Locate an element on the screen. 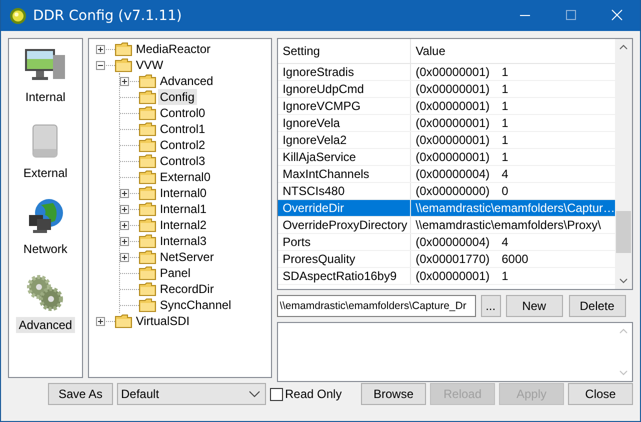 The image size is (641, 422). category-item: External is located at coordinates (45, 173).